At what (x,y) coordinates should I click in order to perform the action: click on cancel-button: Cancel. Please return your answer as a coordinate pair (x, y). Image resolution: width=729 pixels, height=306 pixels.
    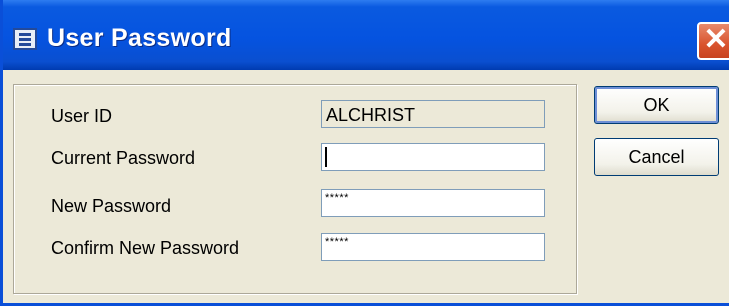
    Looking at the image, I should click on (656, 157).